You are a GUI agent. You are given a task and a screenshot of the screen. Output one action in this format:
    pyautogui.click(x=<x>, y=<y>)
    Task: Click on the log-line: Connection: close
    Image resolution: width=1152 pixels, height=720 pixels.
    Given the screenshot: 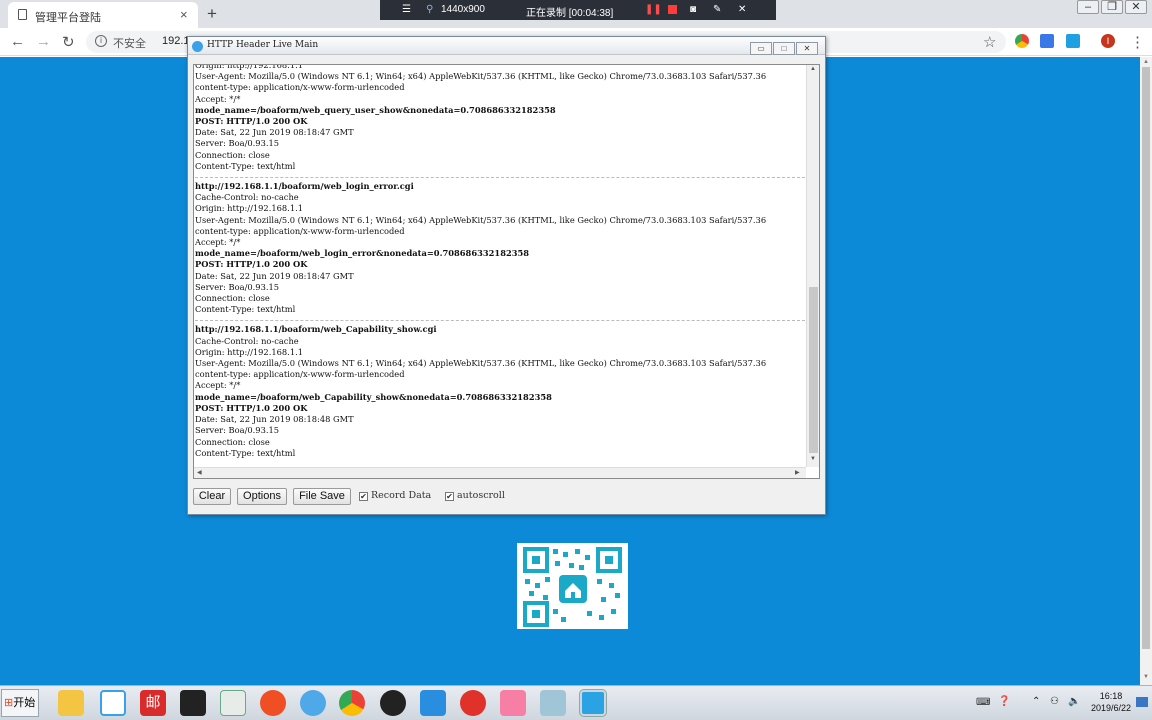 What is the action you would take?
    pyautogui.click(x=232, y=154)
    